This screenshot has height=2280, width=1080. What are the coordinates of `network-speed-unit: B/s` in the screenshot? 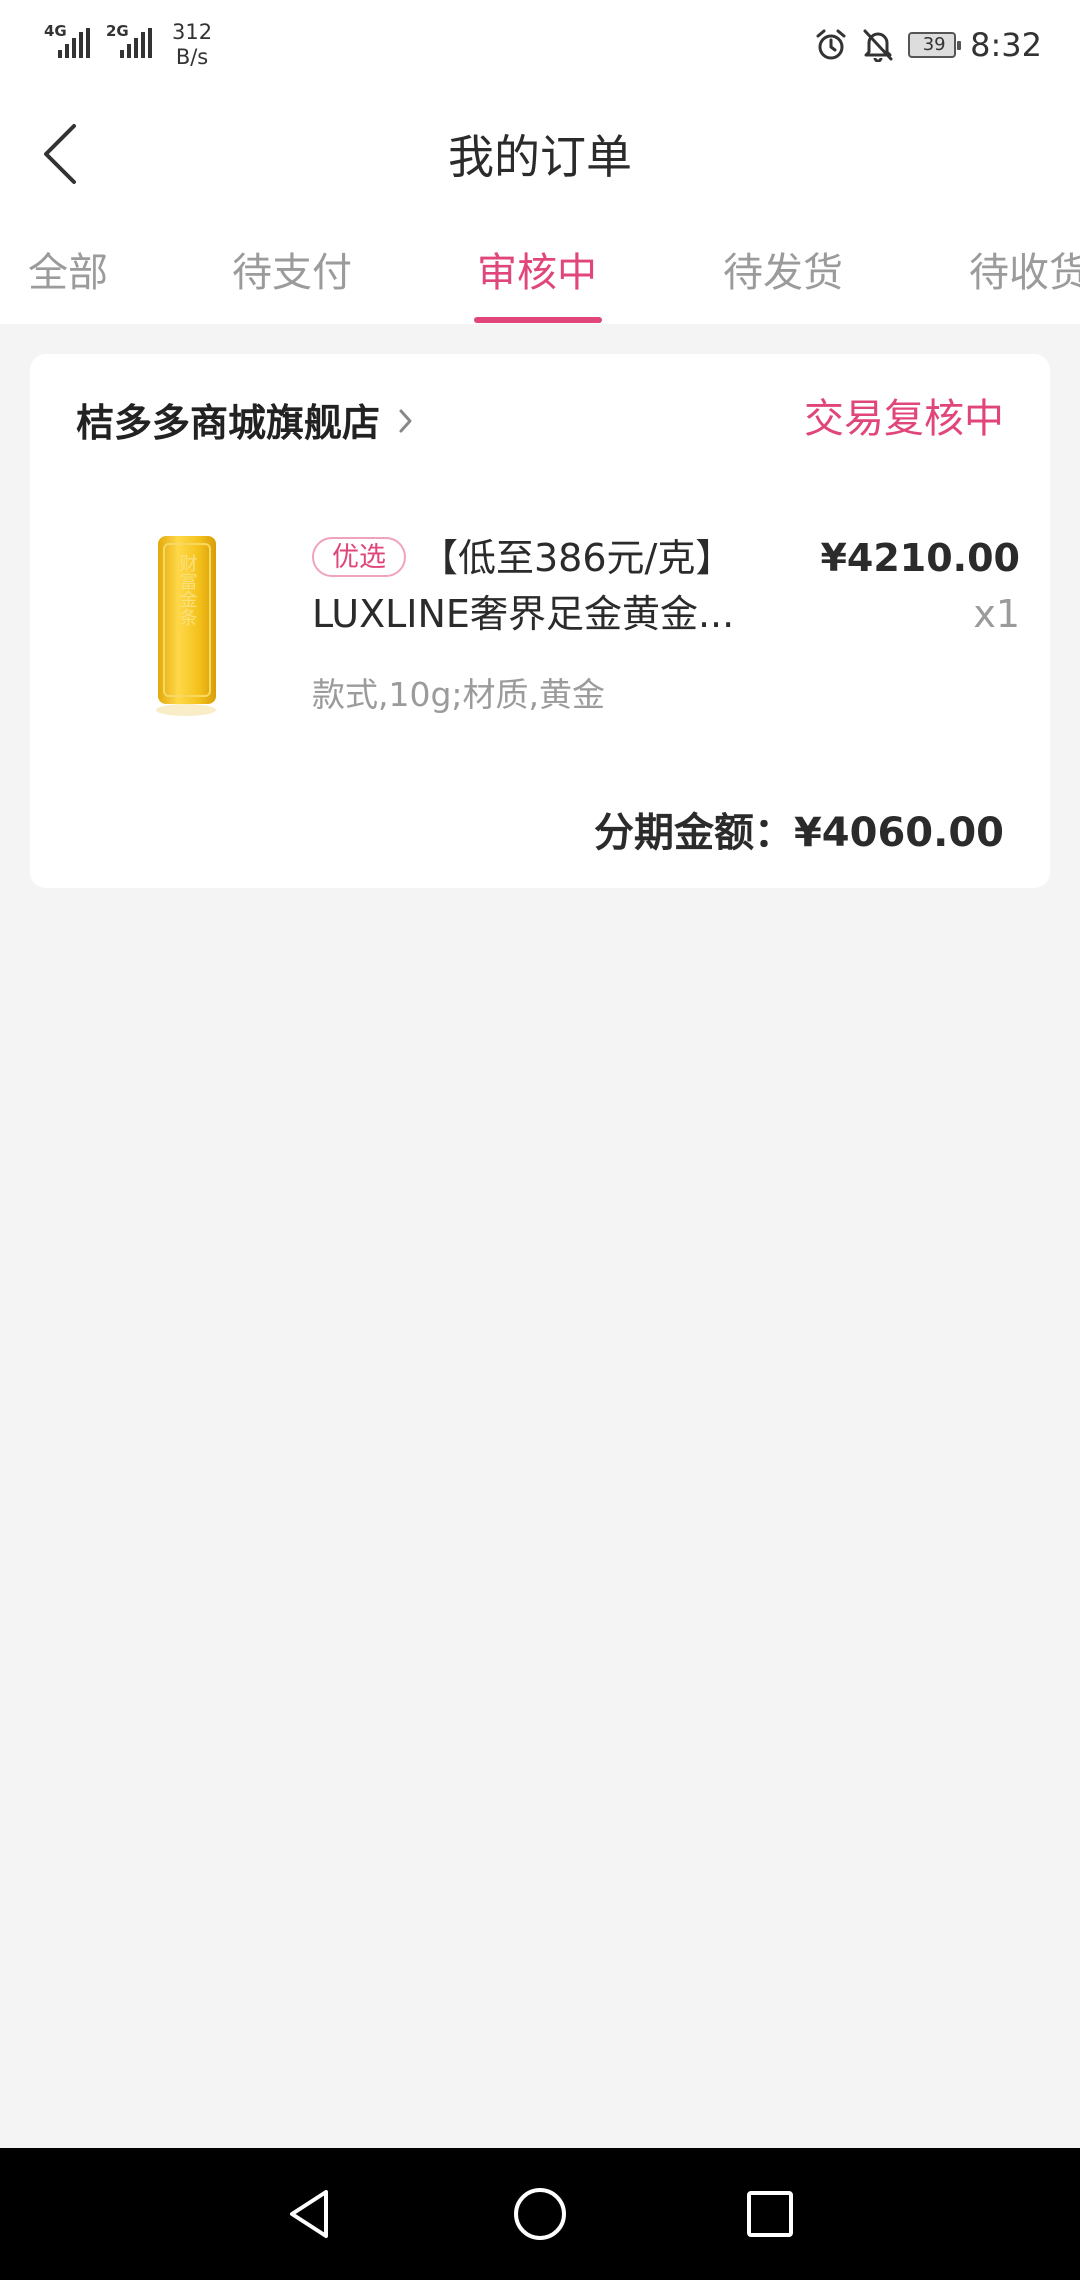 It's located at (192, 57).